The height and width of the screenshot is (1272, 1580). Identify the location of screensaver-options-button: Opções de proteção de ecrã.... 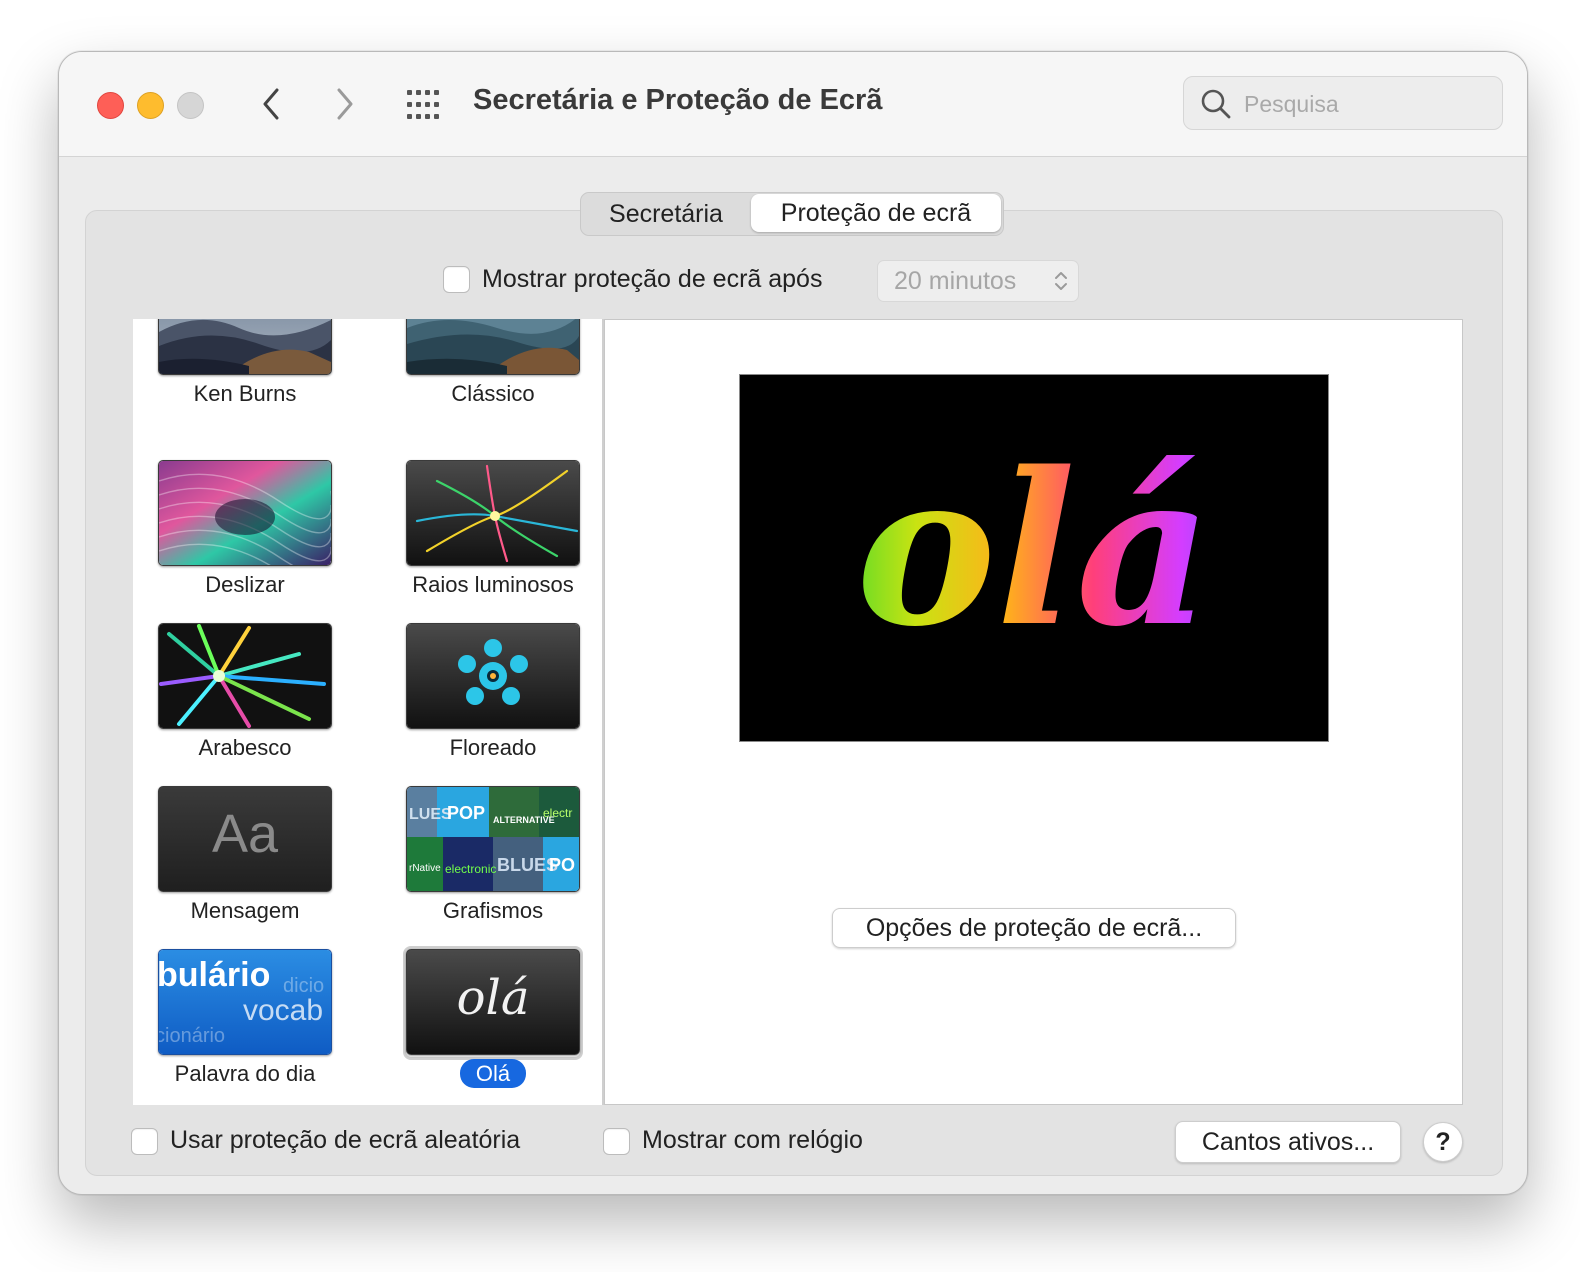
(1034, 928).